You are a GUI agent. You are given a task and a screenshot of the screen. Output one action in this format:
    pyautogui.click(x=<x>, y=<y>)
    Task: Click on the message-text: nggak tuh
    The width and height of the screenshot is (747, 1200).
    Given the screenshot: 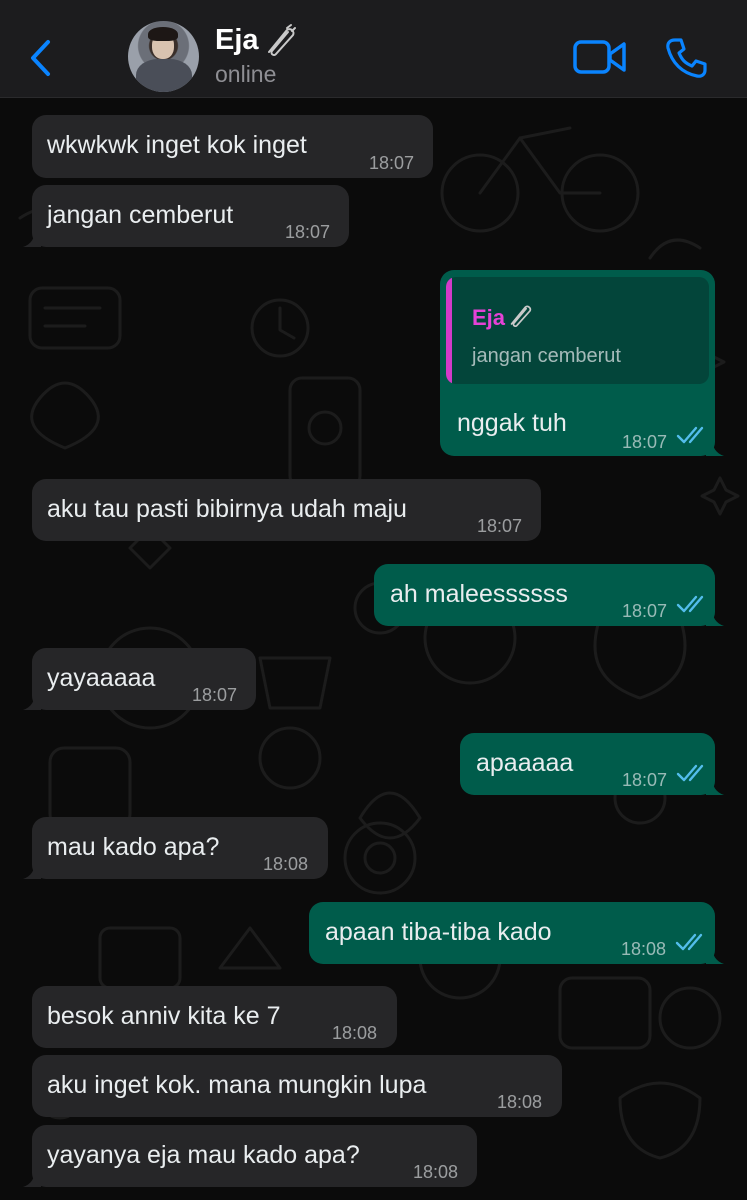 What is the action you would take?
    pyautogui.click(x=512, y=423)
    